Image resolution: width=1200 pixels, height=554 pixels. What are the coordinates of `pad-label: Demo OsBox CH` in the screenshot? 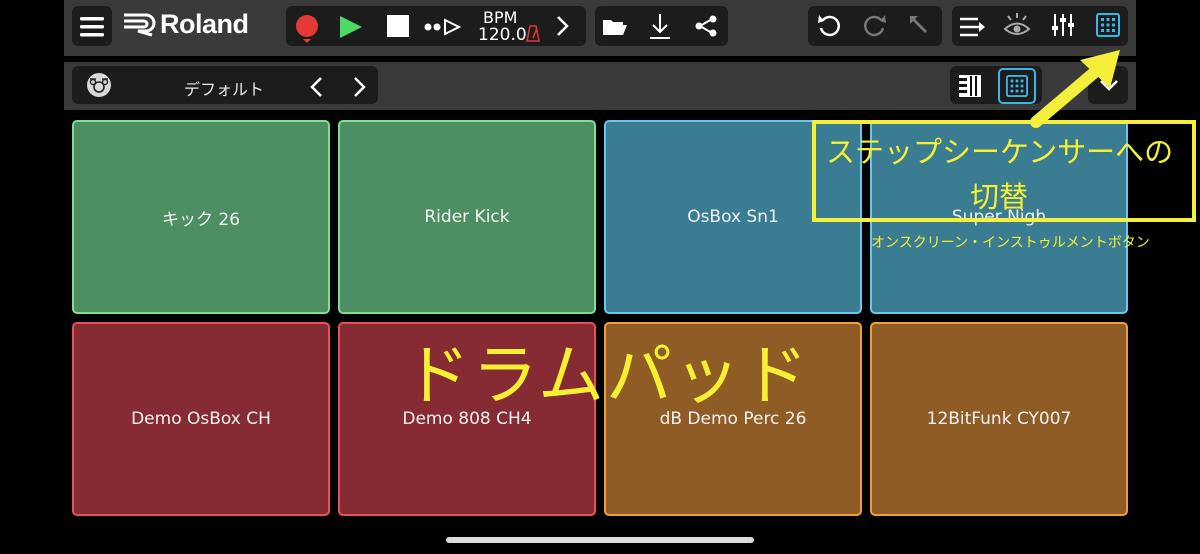 It's located at (201, 419).